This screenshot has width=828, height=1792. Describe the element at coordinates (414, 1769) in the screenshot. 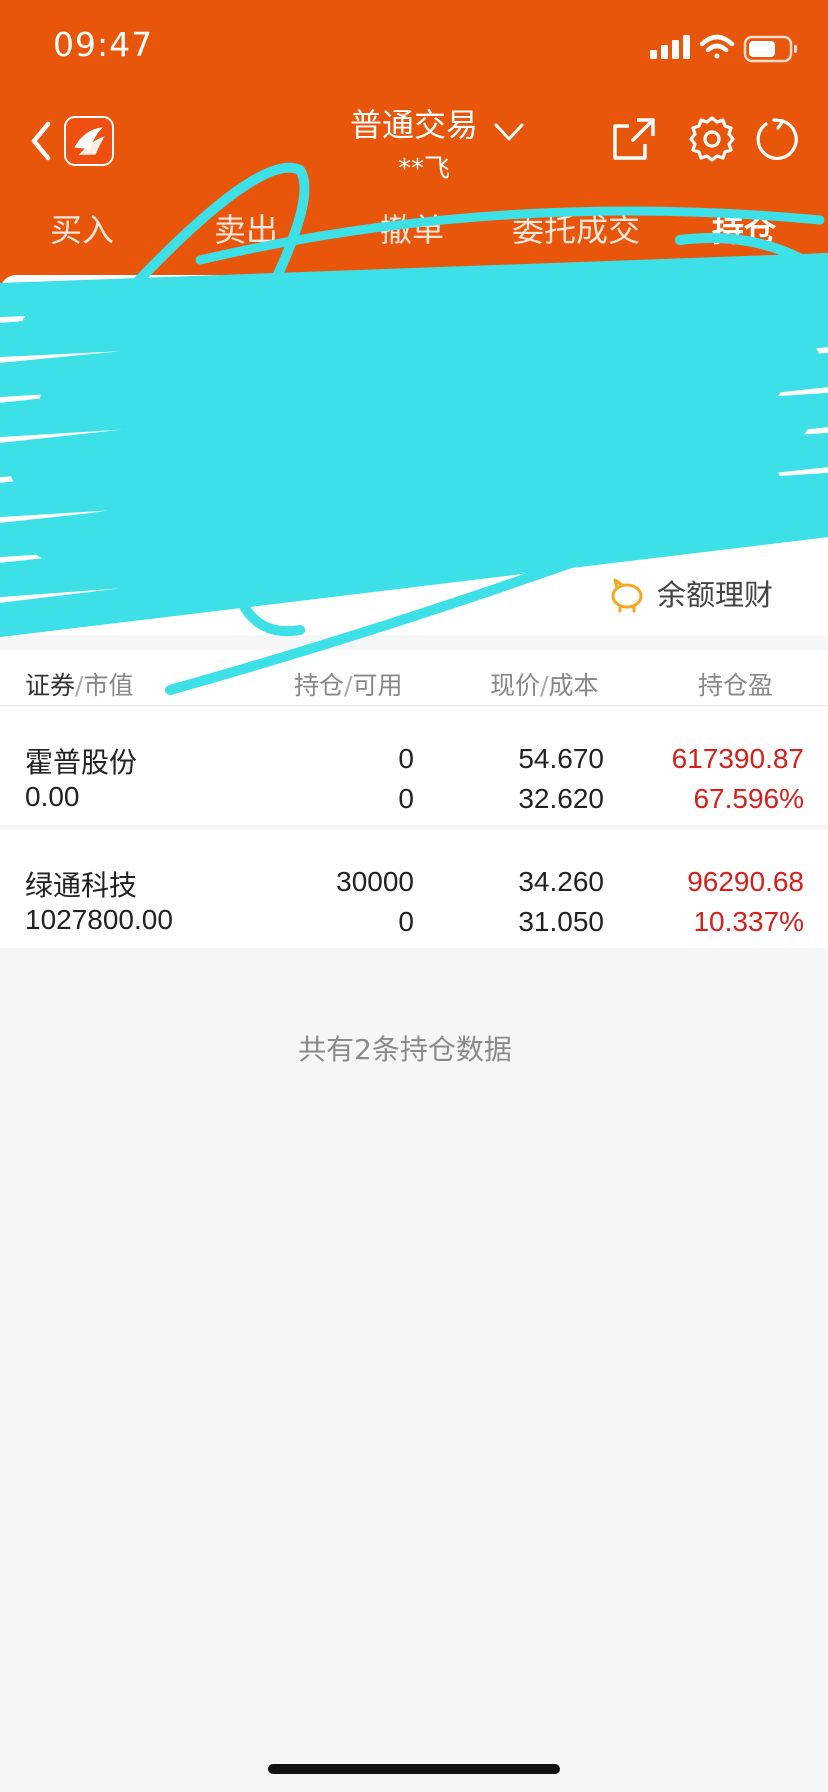

I see `home-indicator` at that location.